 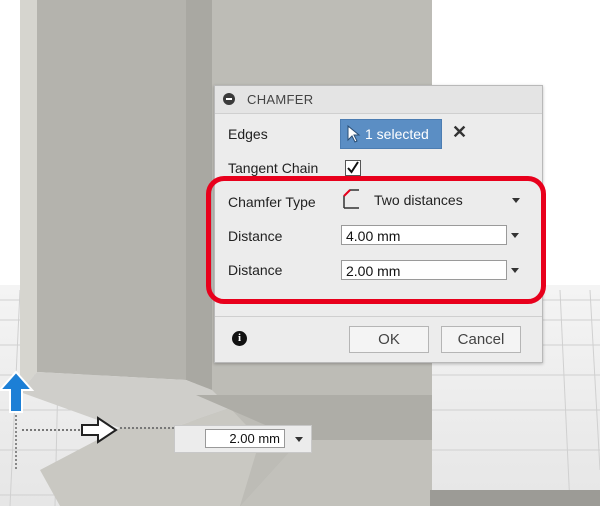 I want to click on ok-button: OK, so click(x=389, y=339).